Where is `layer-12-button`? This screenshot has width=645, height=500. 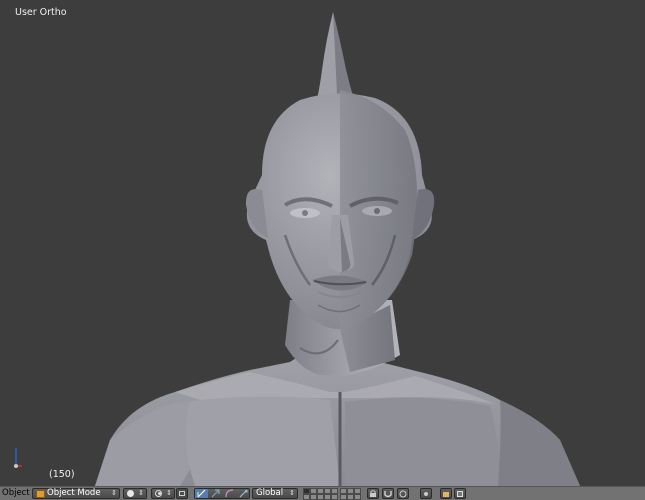
layer-12-button is located at coordinates (313, 497).